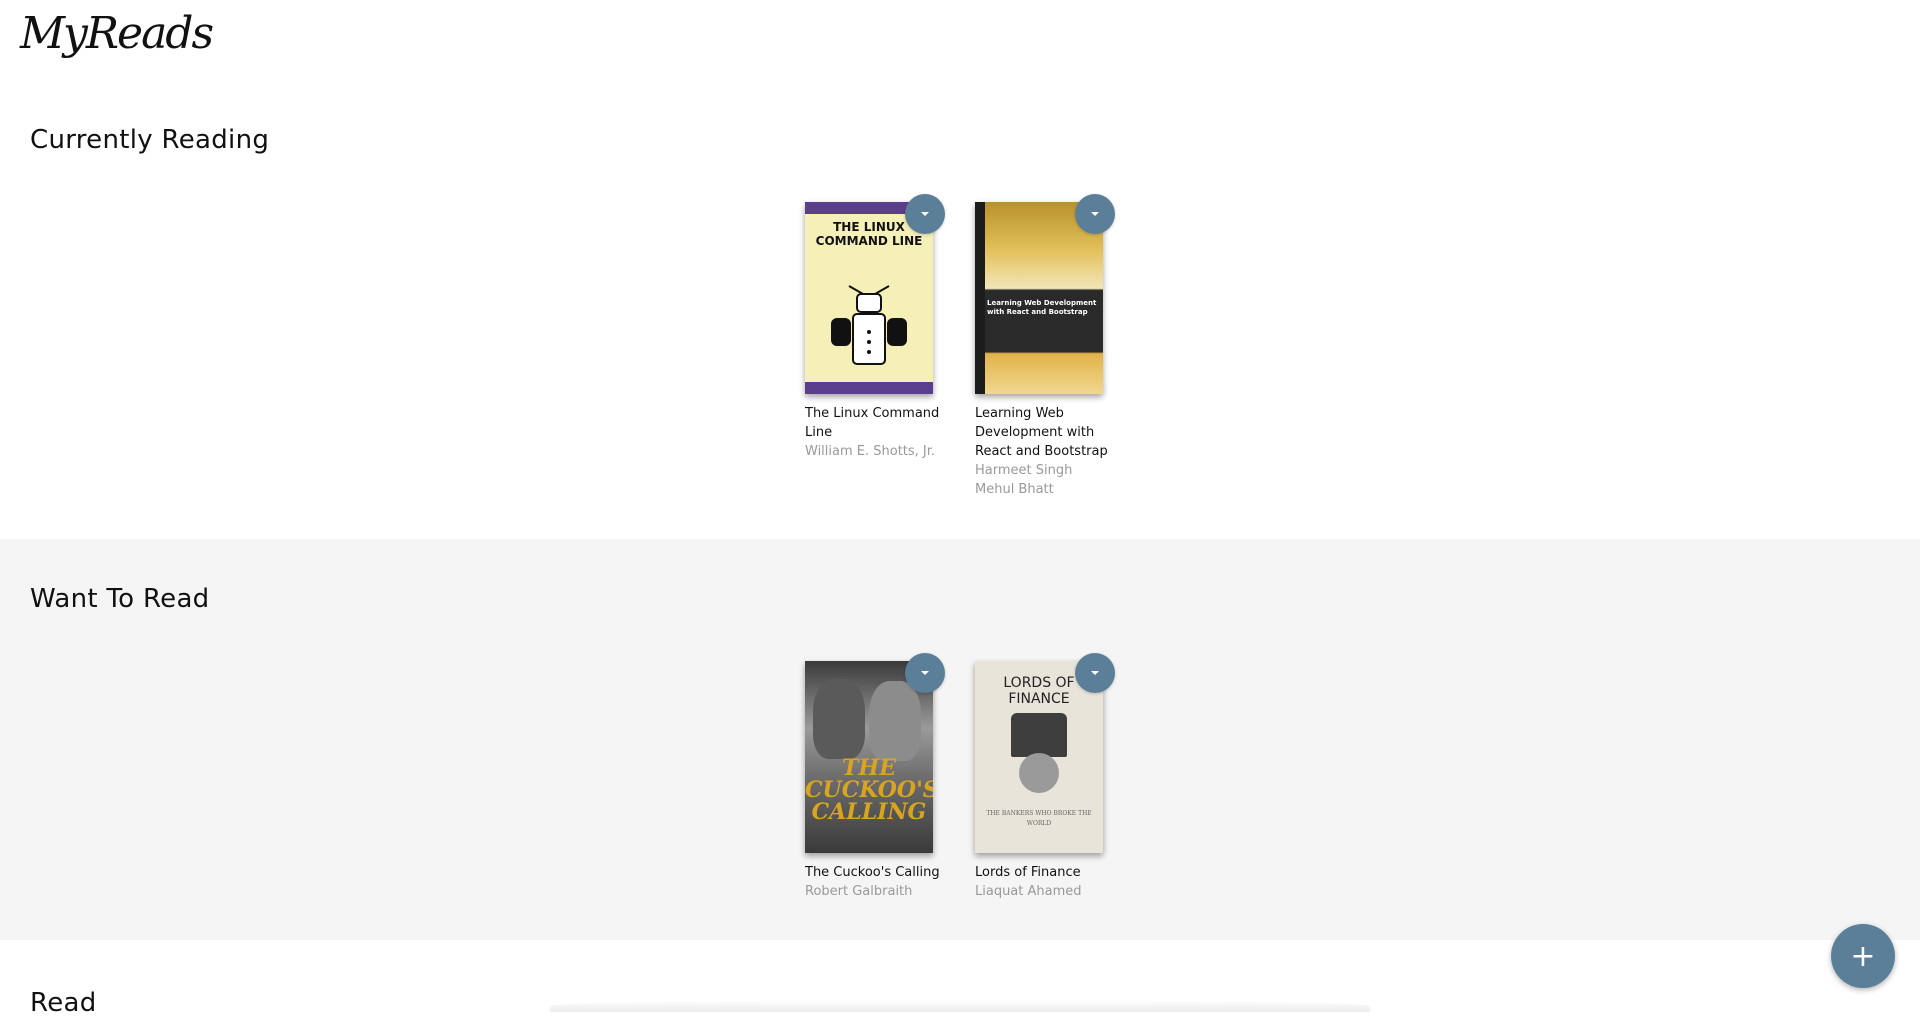 This screenshot has height=1018, width=1920. What do you see at coordinates (1014, 489) in the screenshot?
I see `book-author: Mehul Bhatt` at bounding box center [1014, 489].